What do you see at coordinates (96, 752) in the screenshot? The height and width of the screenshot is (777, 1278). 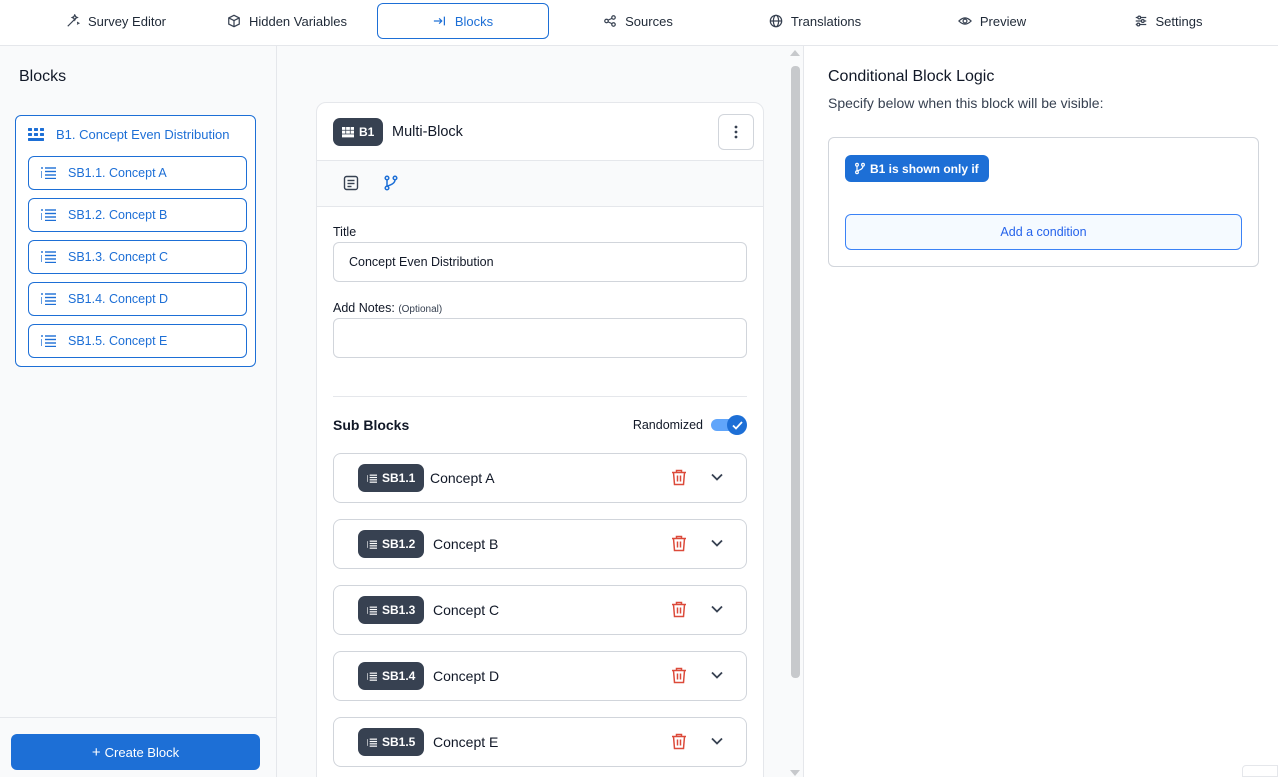 I see `plus-icon: +` at bounding box center [96, 752].